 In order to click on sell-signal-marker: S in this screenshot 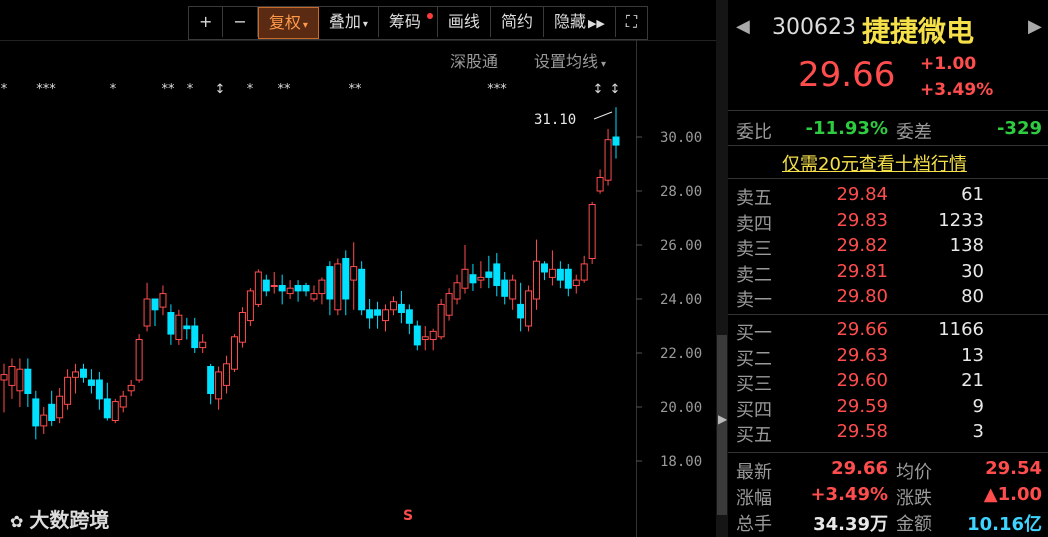, I will do `click(408, 516)`.